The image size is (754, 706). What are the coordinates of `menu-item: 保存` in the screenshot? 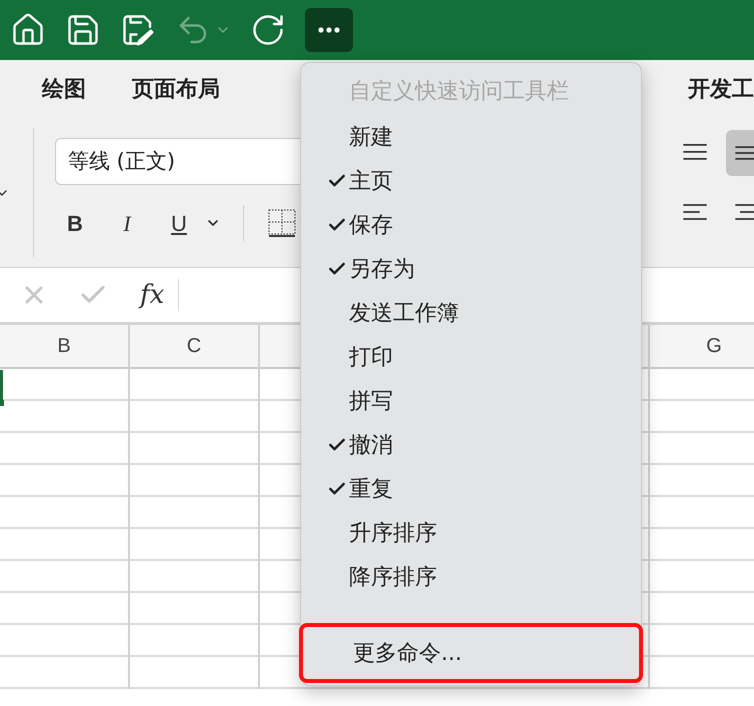 It's located at (471, 225).